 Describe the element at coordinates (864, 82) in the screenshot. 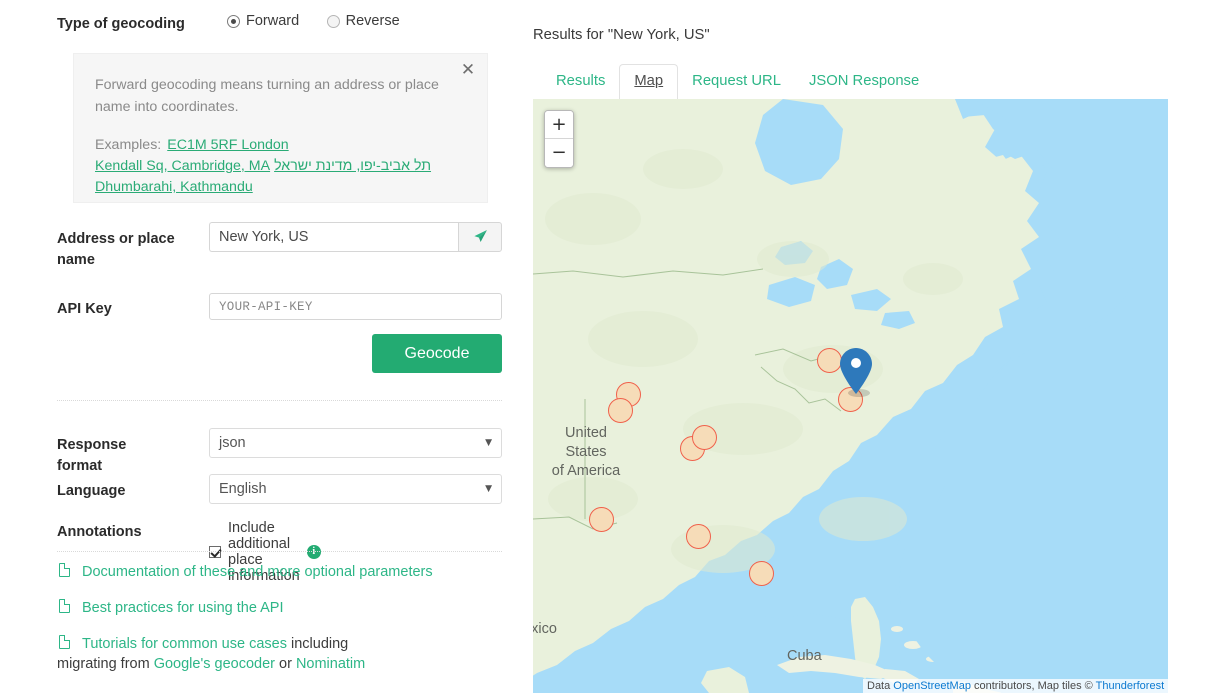

I see `tab-json-response: JSON Response` at that location.